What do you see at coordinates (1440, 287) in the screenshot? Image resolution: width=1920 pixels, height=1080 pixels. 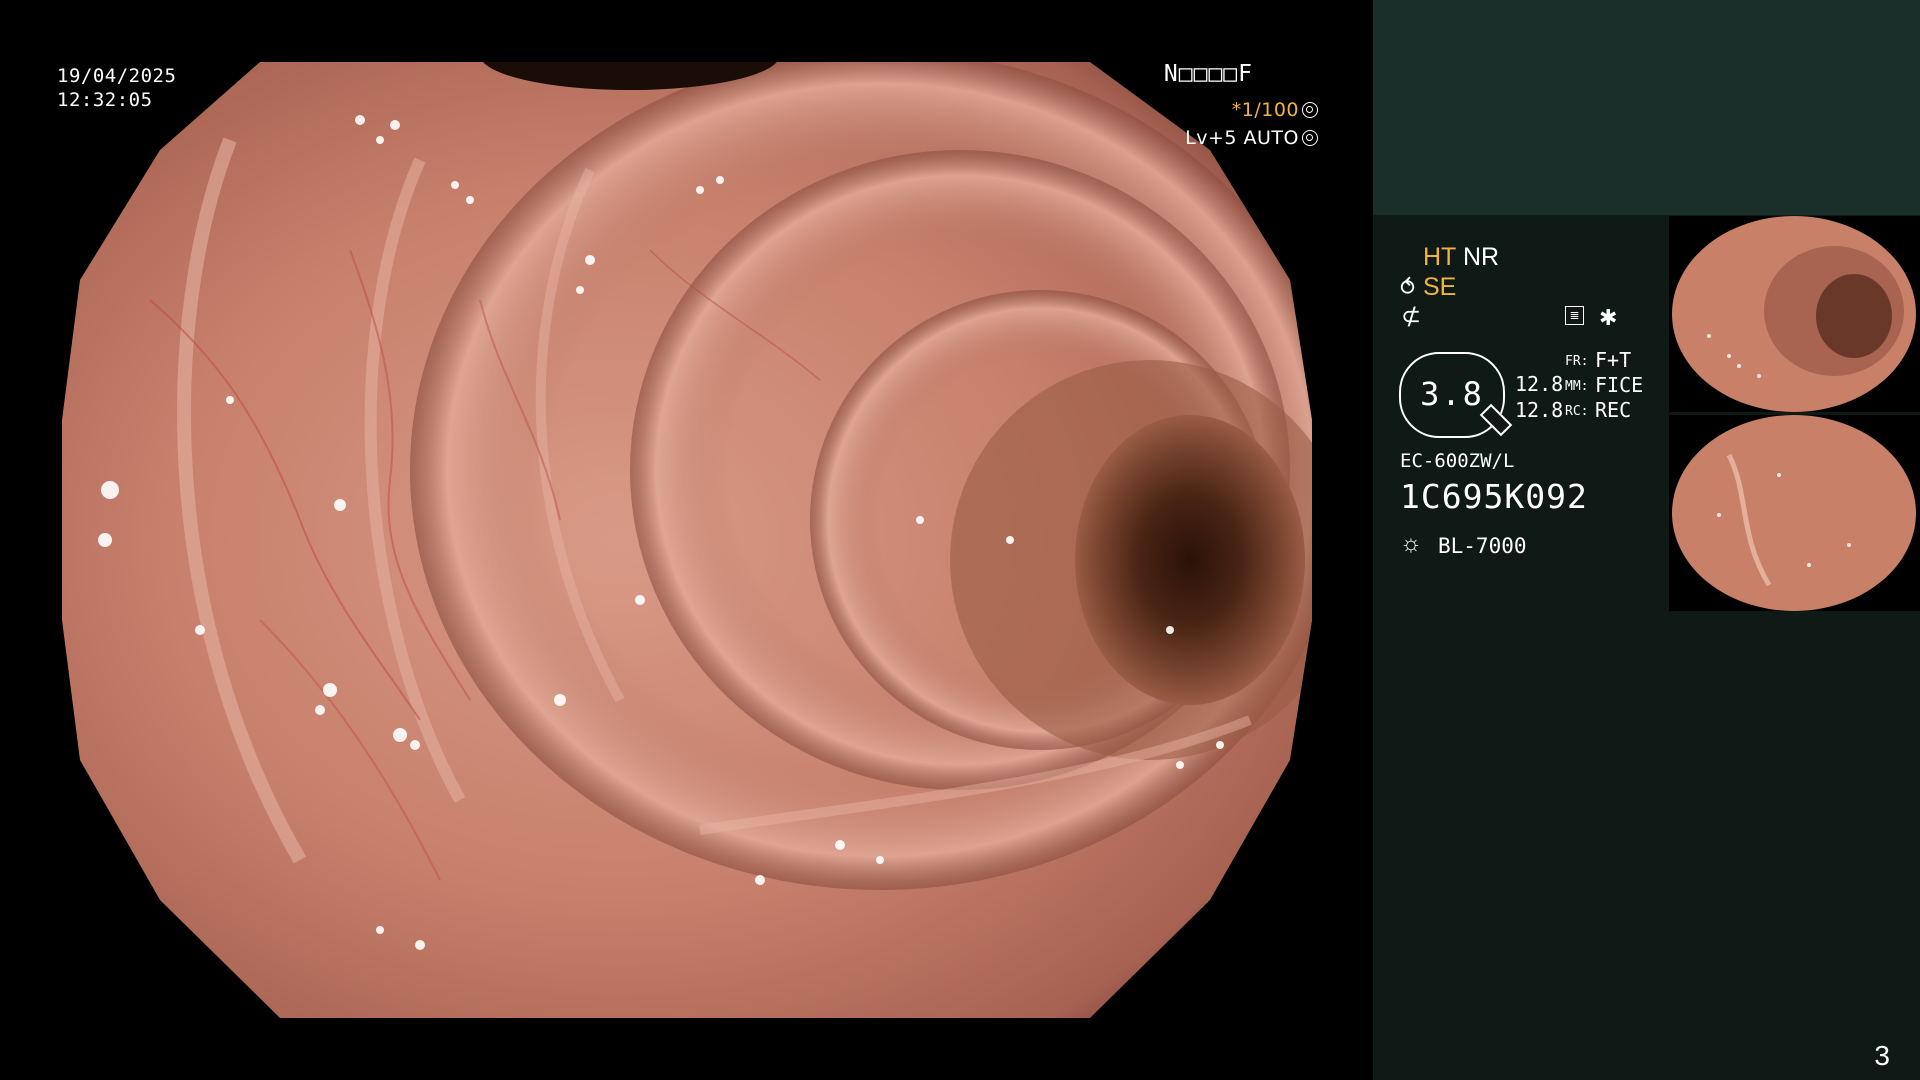 I see `mode-se: SE` at bounding box center [1440, 287].